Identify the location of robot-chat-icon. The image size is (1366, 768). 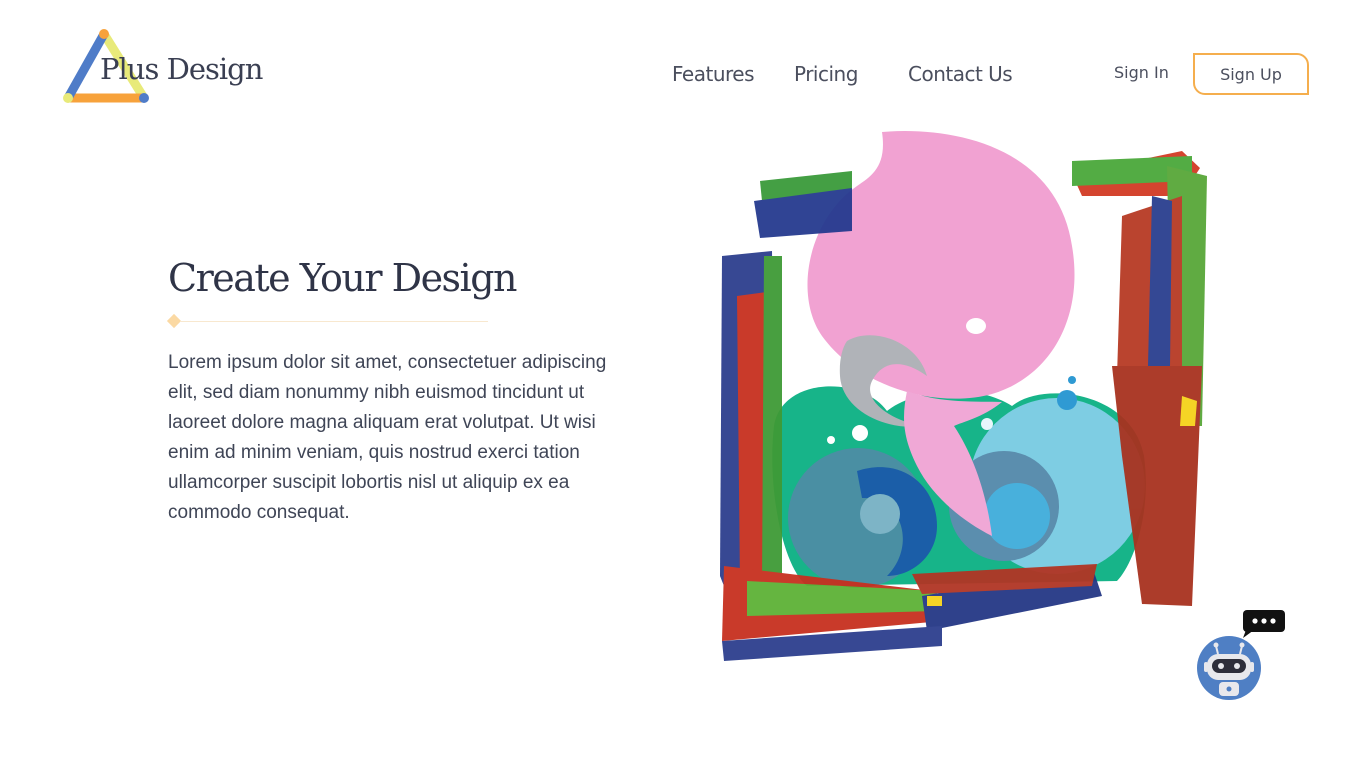
(1229, 668).